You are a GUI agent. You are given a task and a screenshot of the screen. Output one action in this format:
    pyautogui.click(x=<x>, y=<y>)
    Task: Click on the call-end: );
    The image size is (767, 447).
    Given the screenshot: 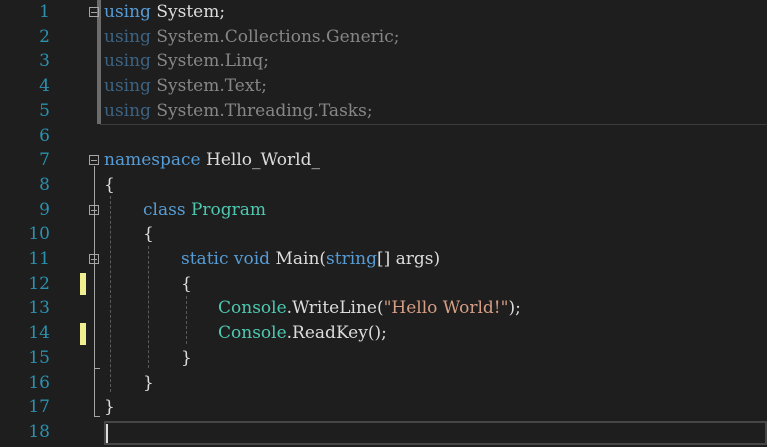 What is the action you would take?
    pyautogui.click(x=514, y=308)
    